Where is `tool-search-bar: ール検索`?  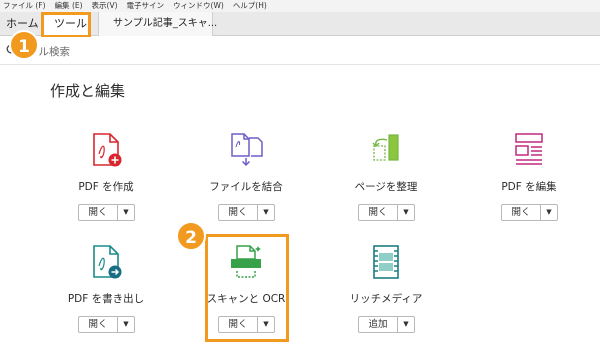
tool-search-bar: ール検索 is located at coordinates (300, 51).